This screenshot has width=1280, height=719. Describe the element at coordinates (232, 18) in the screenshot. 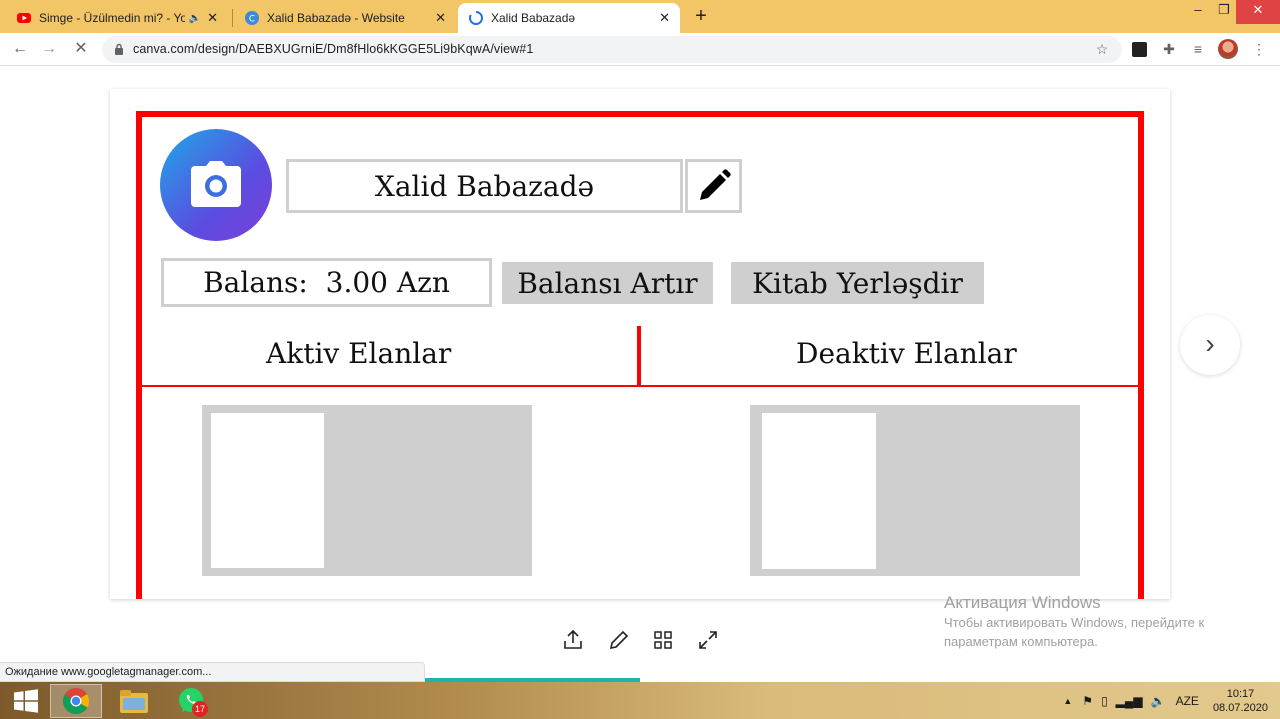

I see `tab-separator` at that location.